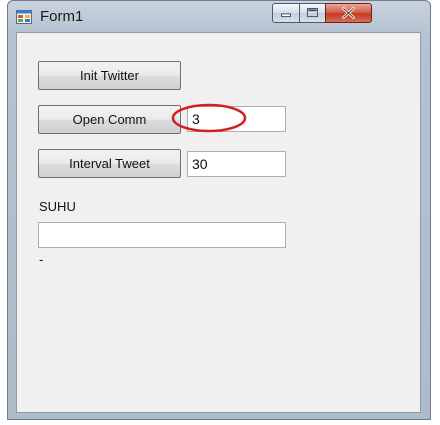 The image size is (440, 425). What do you see at coordinates (286, 15) in the screenshot?
I see `minimize-icon` at bounding box center [286, 15].